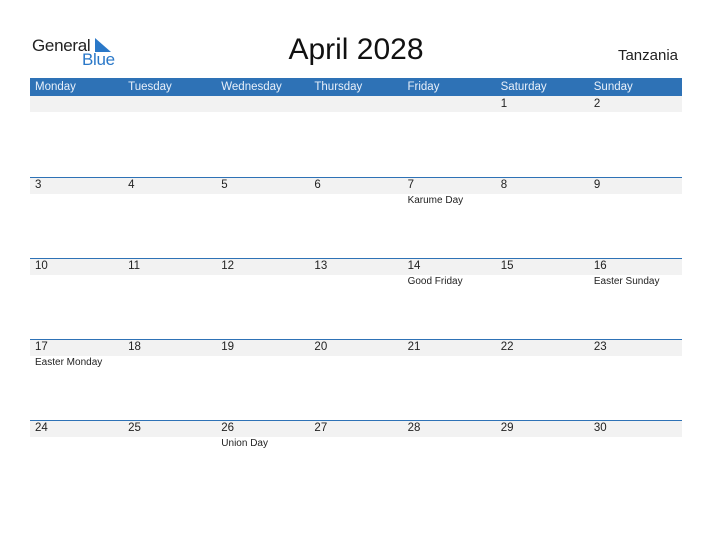 The width and height of the screenshot is (712, 550). What do you see at coordinates (635, 298) in the screenshot?
I see `day-cell: 16 Easter Sunday` at bounding box center [635, 298].